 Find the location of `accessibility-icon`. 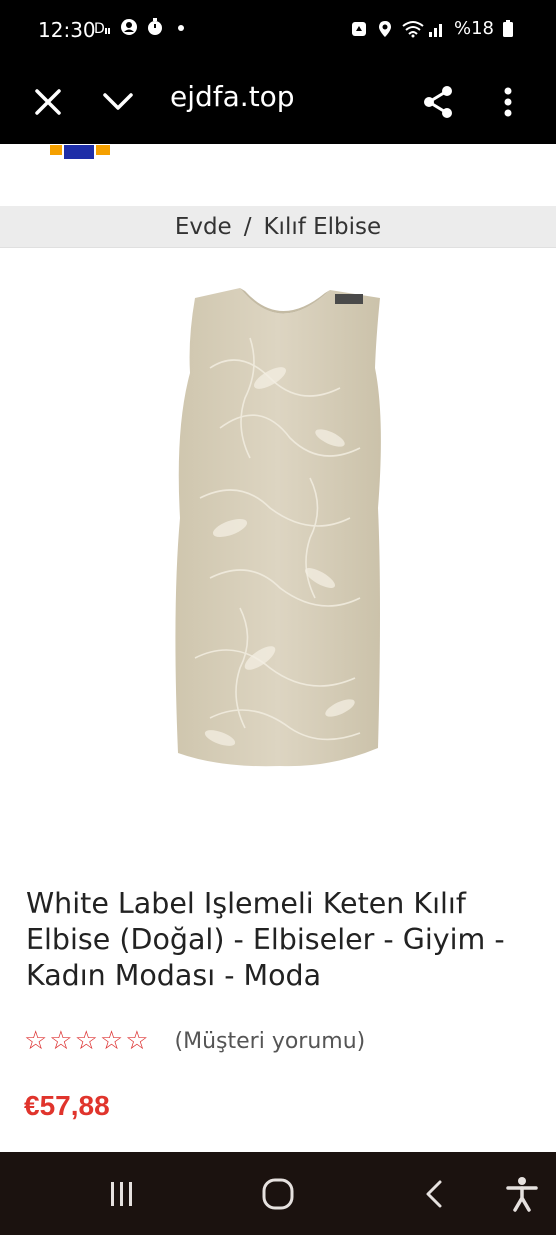

accessibility-icon is located at coordinates (522, 1194).